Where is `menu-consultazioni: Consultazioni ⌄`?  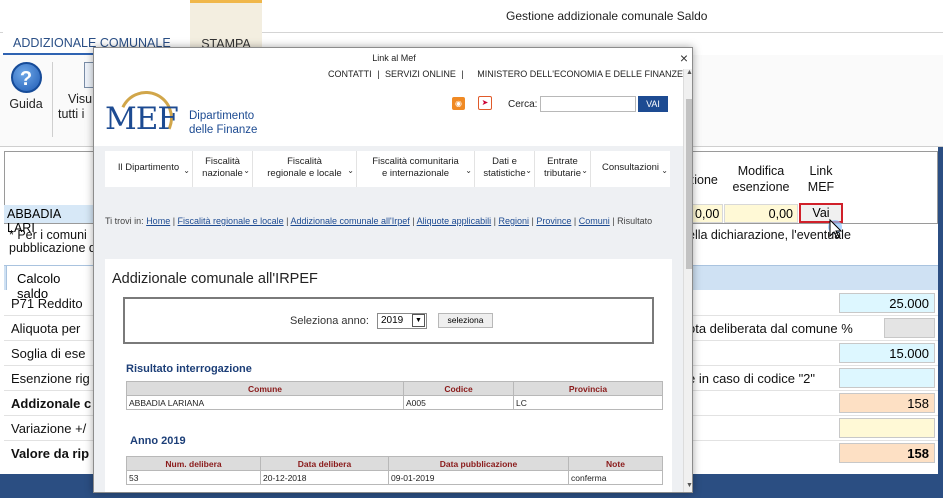 menu-consultazioni: Consultazioni ⌄ is located at coordinates (630, 169).